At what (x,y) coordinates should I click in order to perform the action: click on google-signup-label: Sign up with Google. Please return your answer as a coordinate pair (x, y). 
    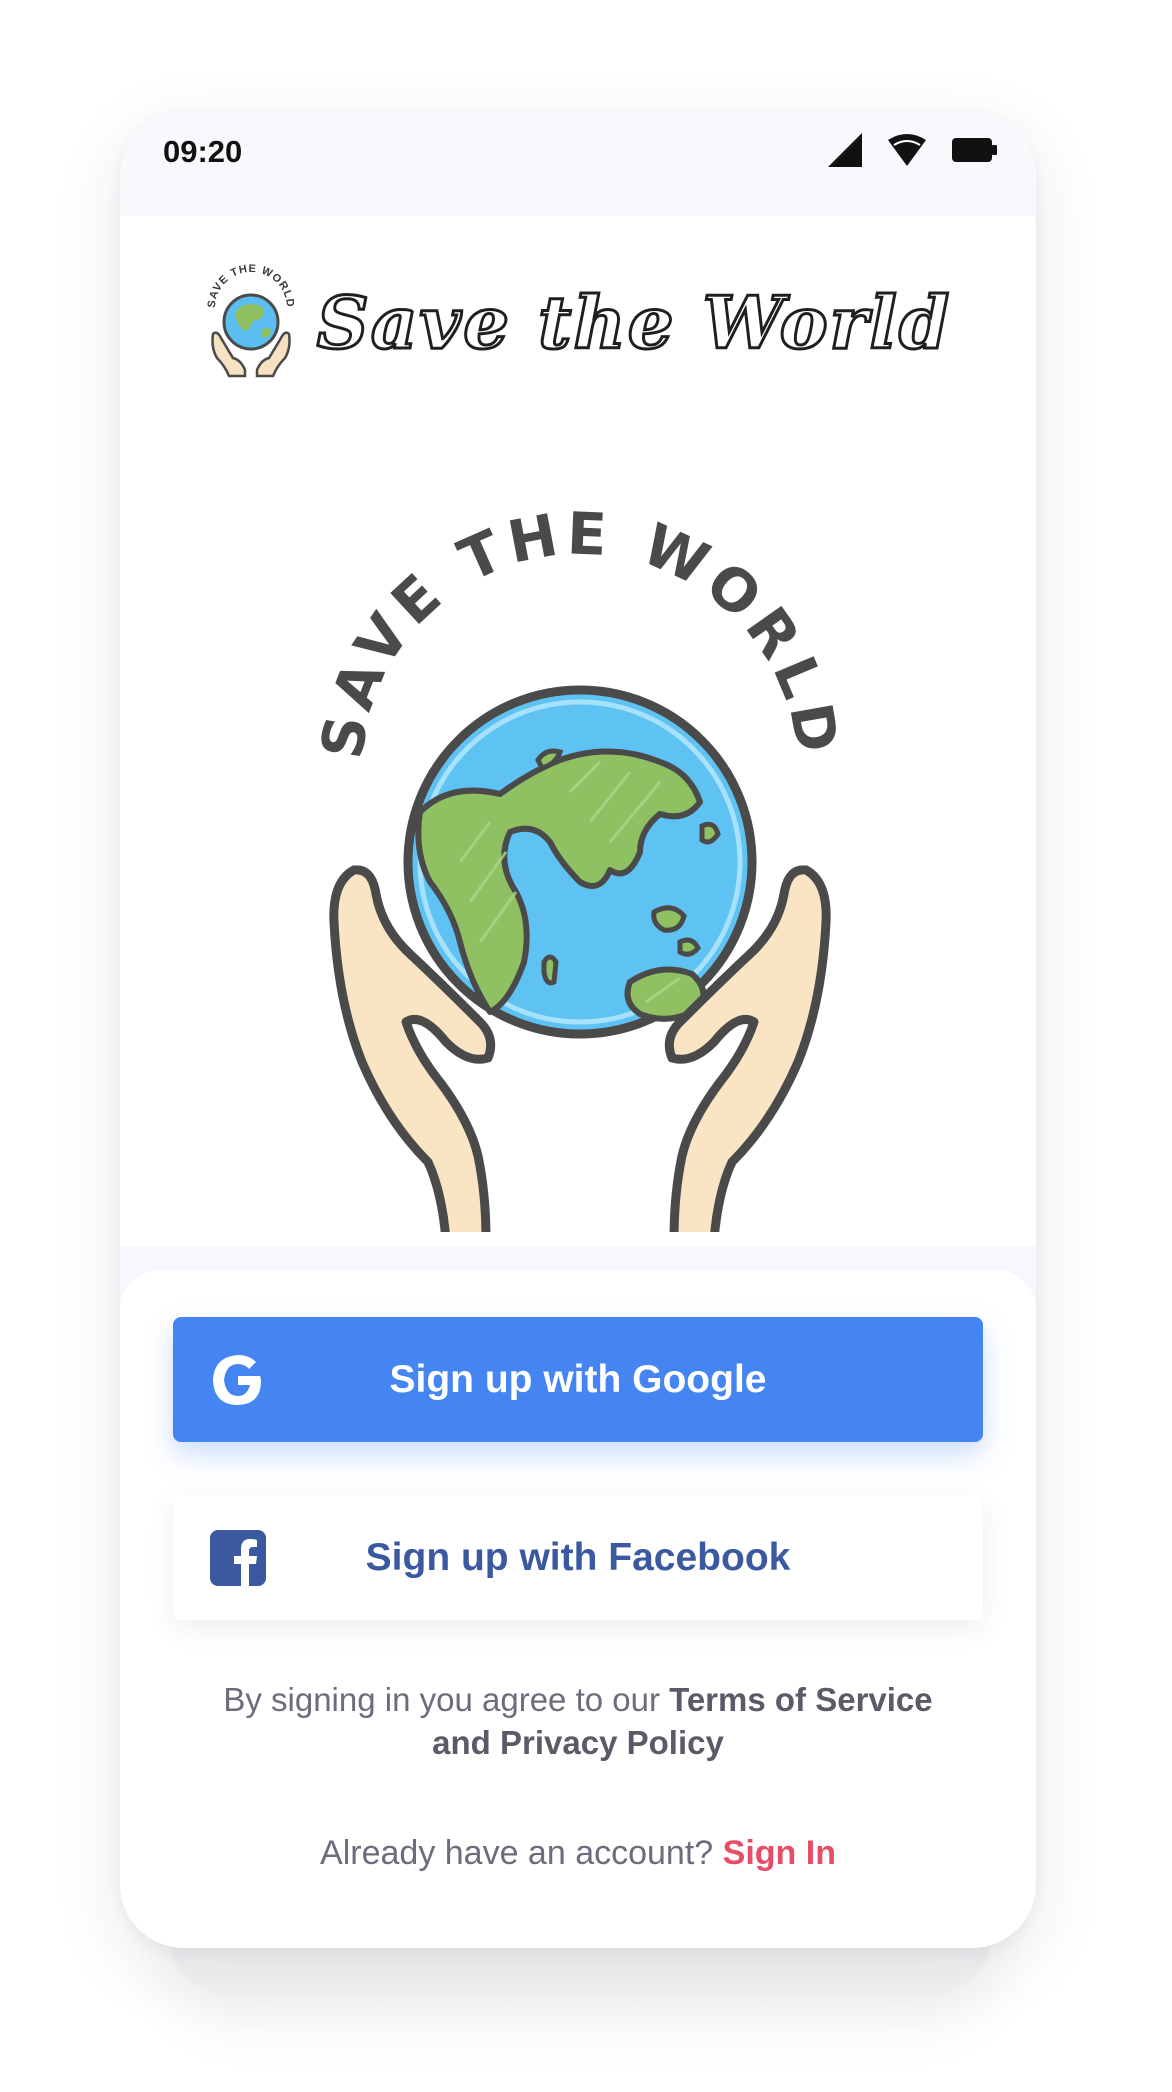
    Looking at the image, I should click on (578, 1379).